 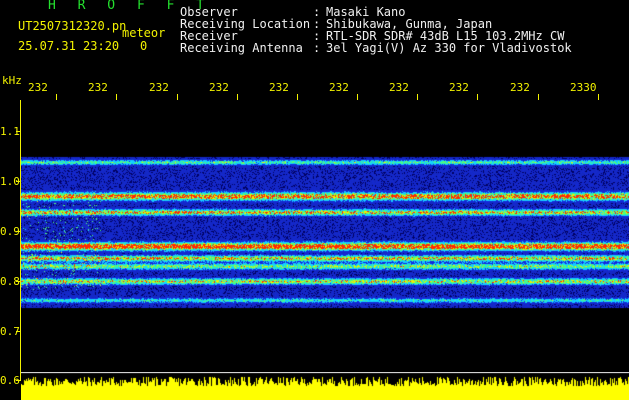 What do you see at coordinates (583, 87) in the screenshot?
I see `x-tick-label: 2330` at bounding box center [583, 87].